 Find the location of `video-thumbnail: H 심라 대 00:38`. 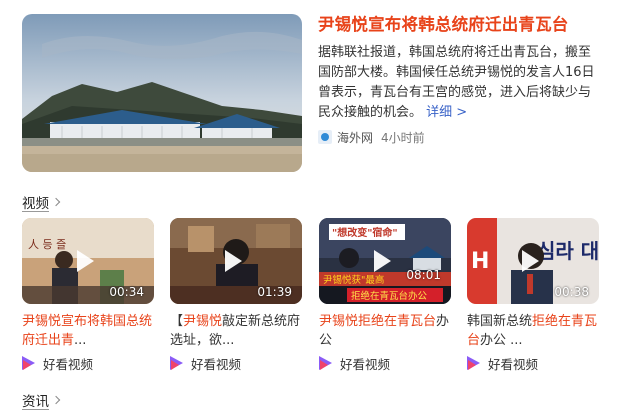

video-thumbnail: H 심라 대 00:38 is located at coordinates (533, 261).